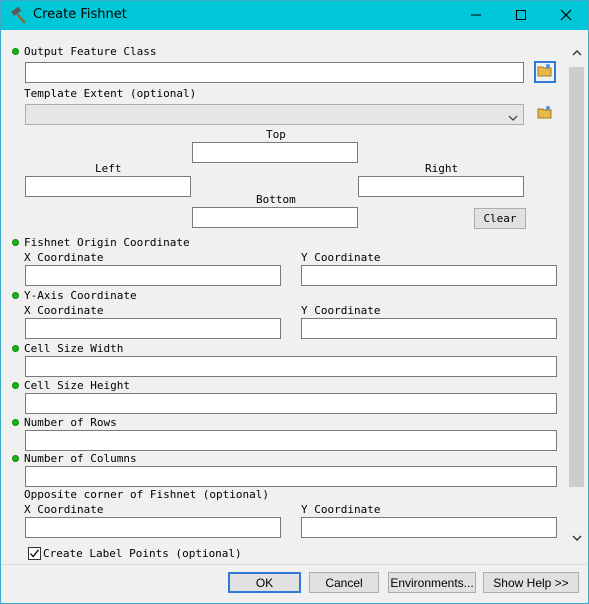 This screenshot has width=589, height=604. I want to click on output-browse-button, so click(545, 72).